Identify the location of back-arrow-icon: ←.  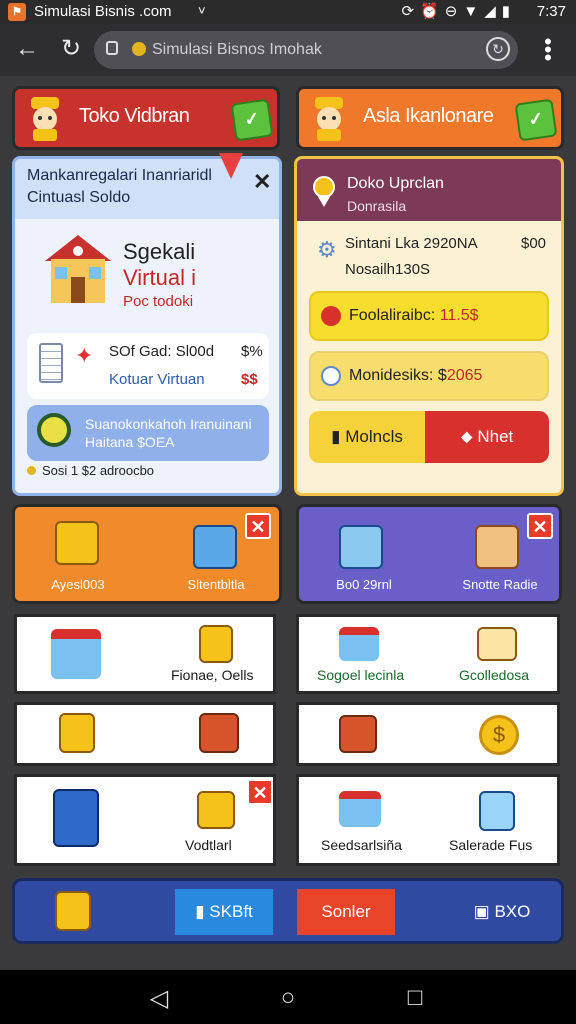
(27, 49).